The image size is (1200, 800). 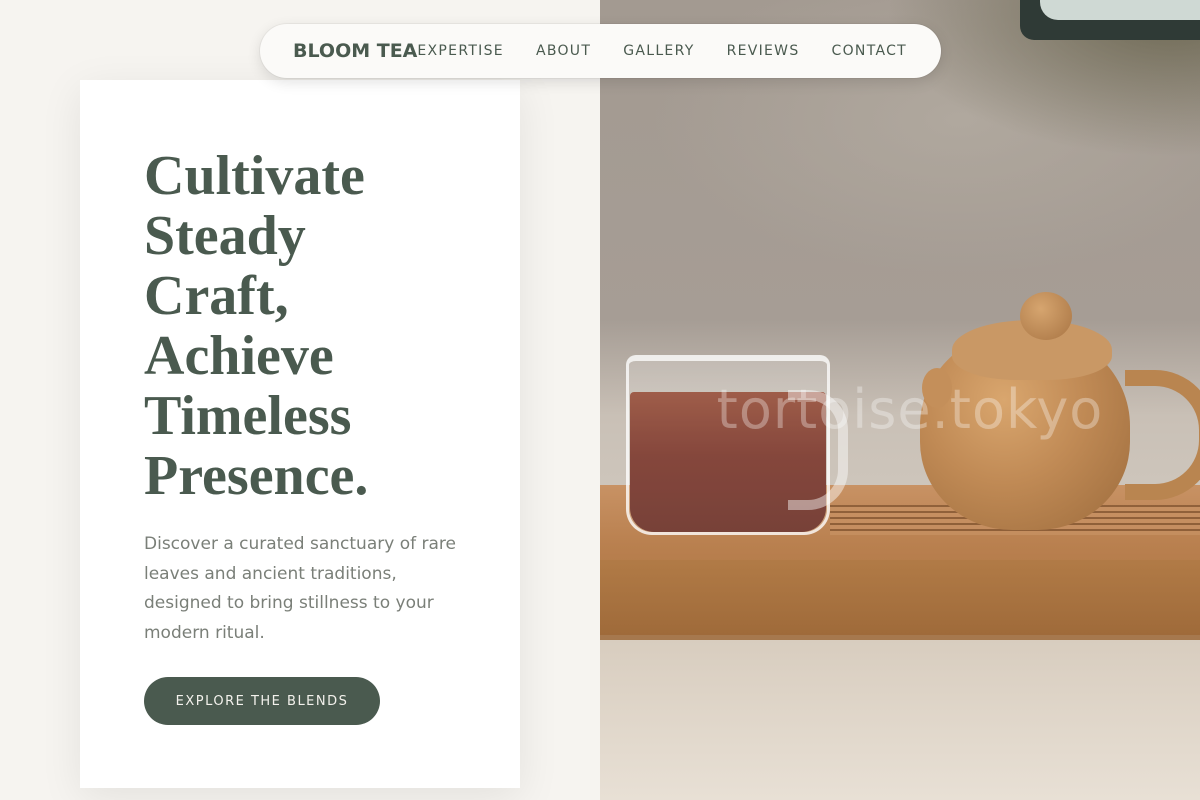 What do you see at coordinates (460, 51) in the screenshot?
I see `nav-link-expertise: EXPERTISE` at bounding box center [460, 51].